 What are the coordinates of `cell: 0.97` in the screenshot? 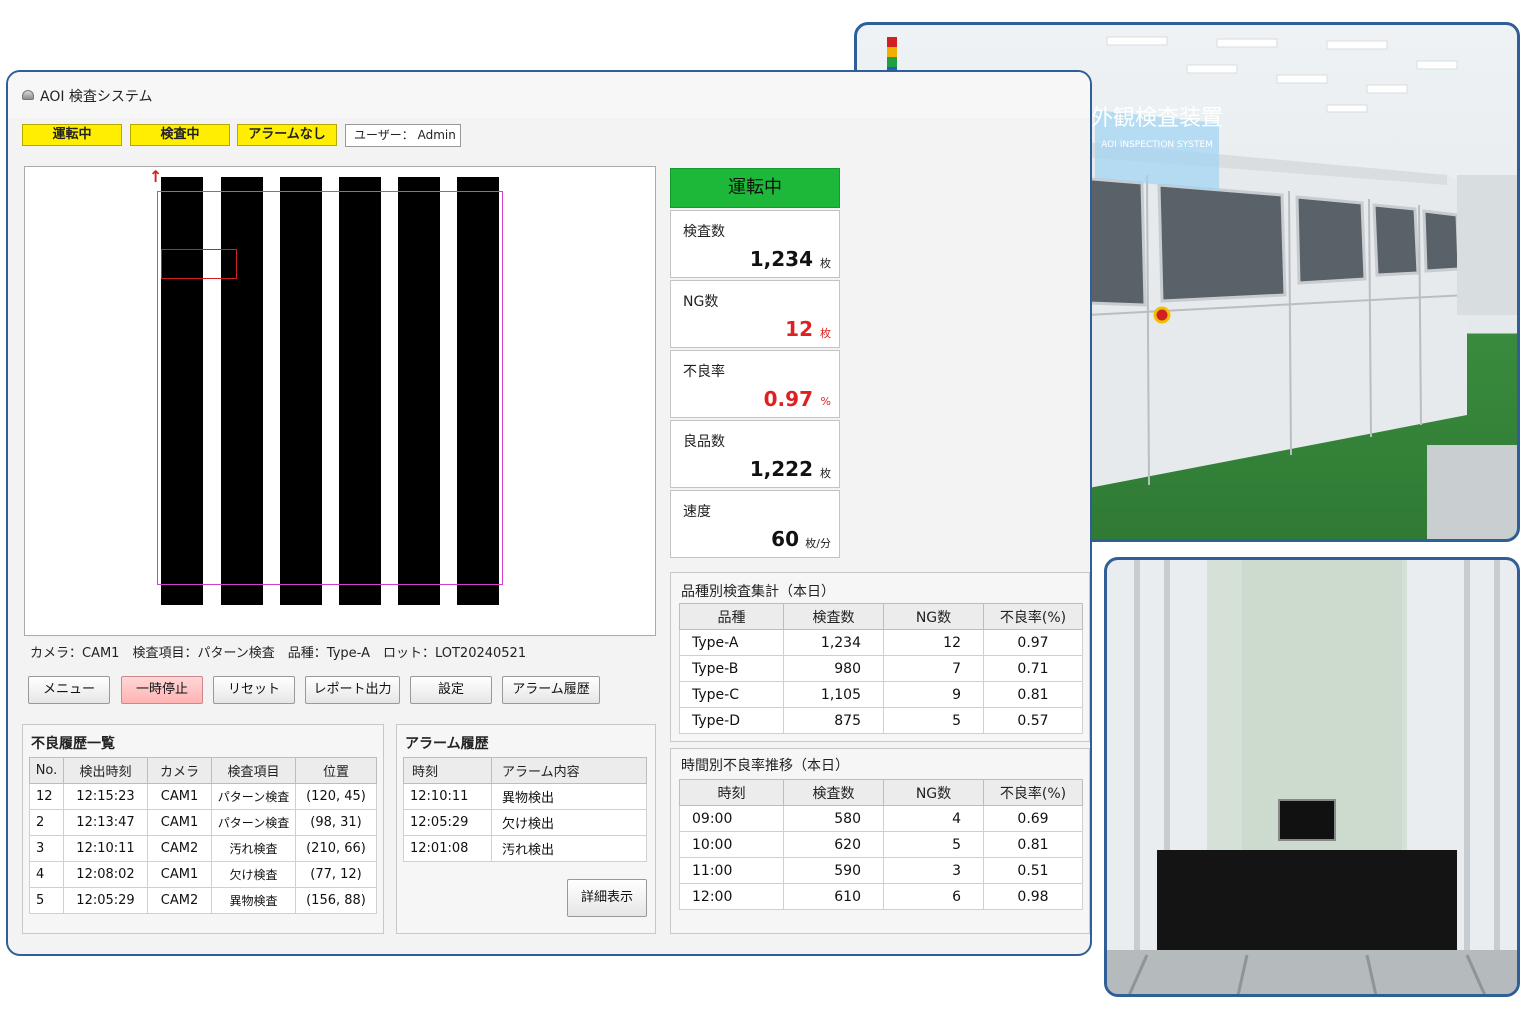 It's located at (1033, 642).